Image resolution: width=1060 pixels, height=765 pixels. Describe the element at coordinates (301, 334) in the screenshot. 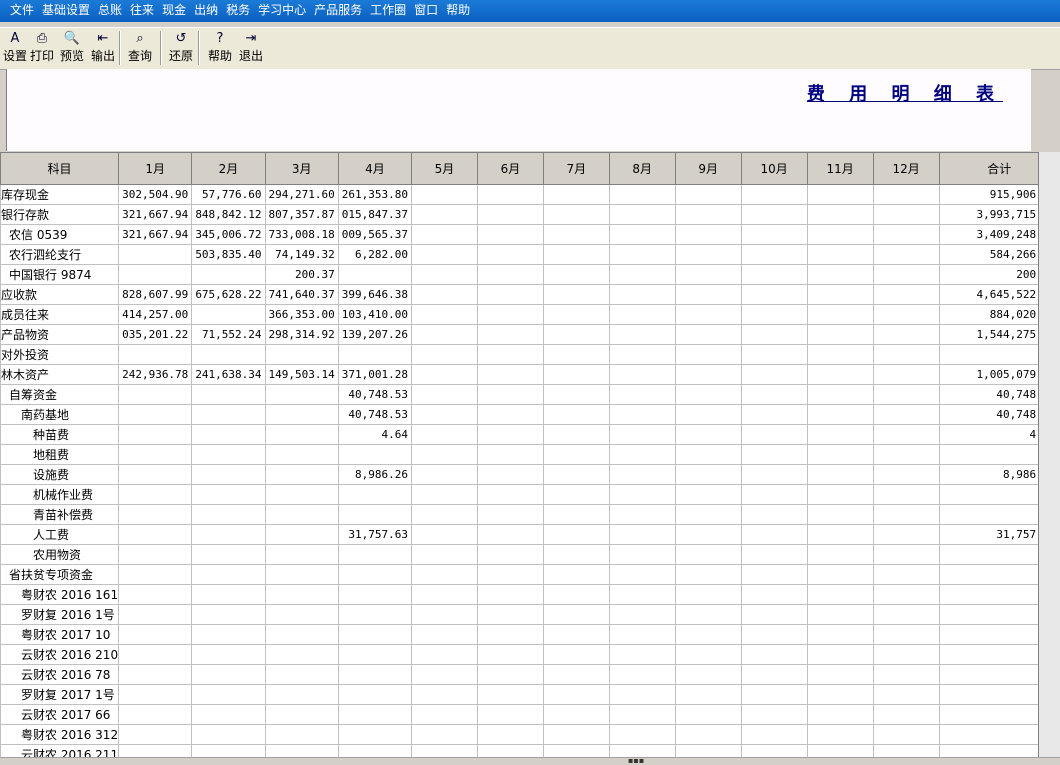

I see `month-value-cell: 298,314.92` at that location.